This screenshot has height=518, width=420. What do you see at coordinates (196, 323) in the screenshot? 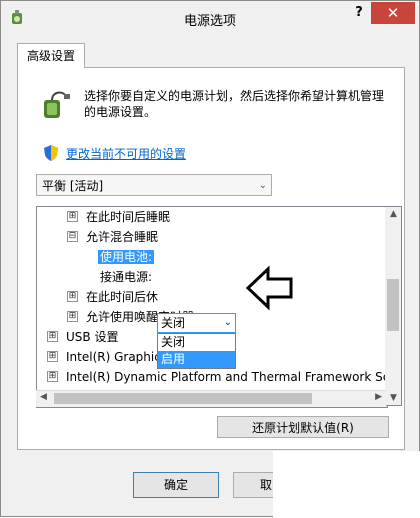
I see `battery-setting-select: 关闭 ⌄` at bounding box center [196, 323].